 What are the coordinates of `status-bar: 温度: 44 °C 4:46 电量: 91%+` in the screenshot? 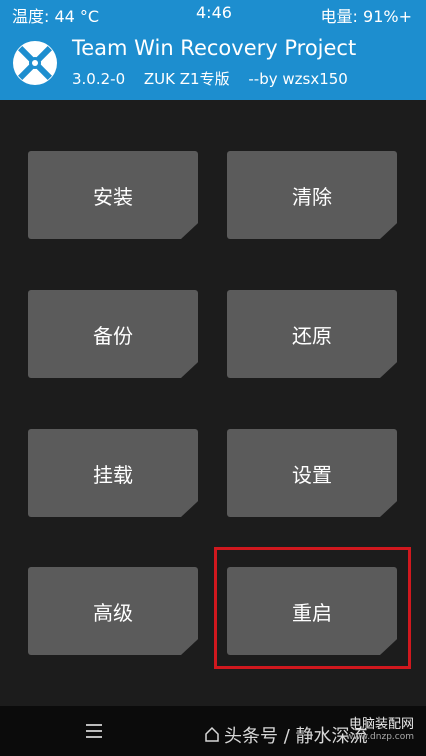 It's located at (213, 13).